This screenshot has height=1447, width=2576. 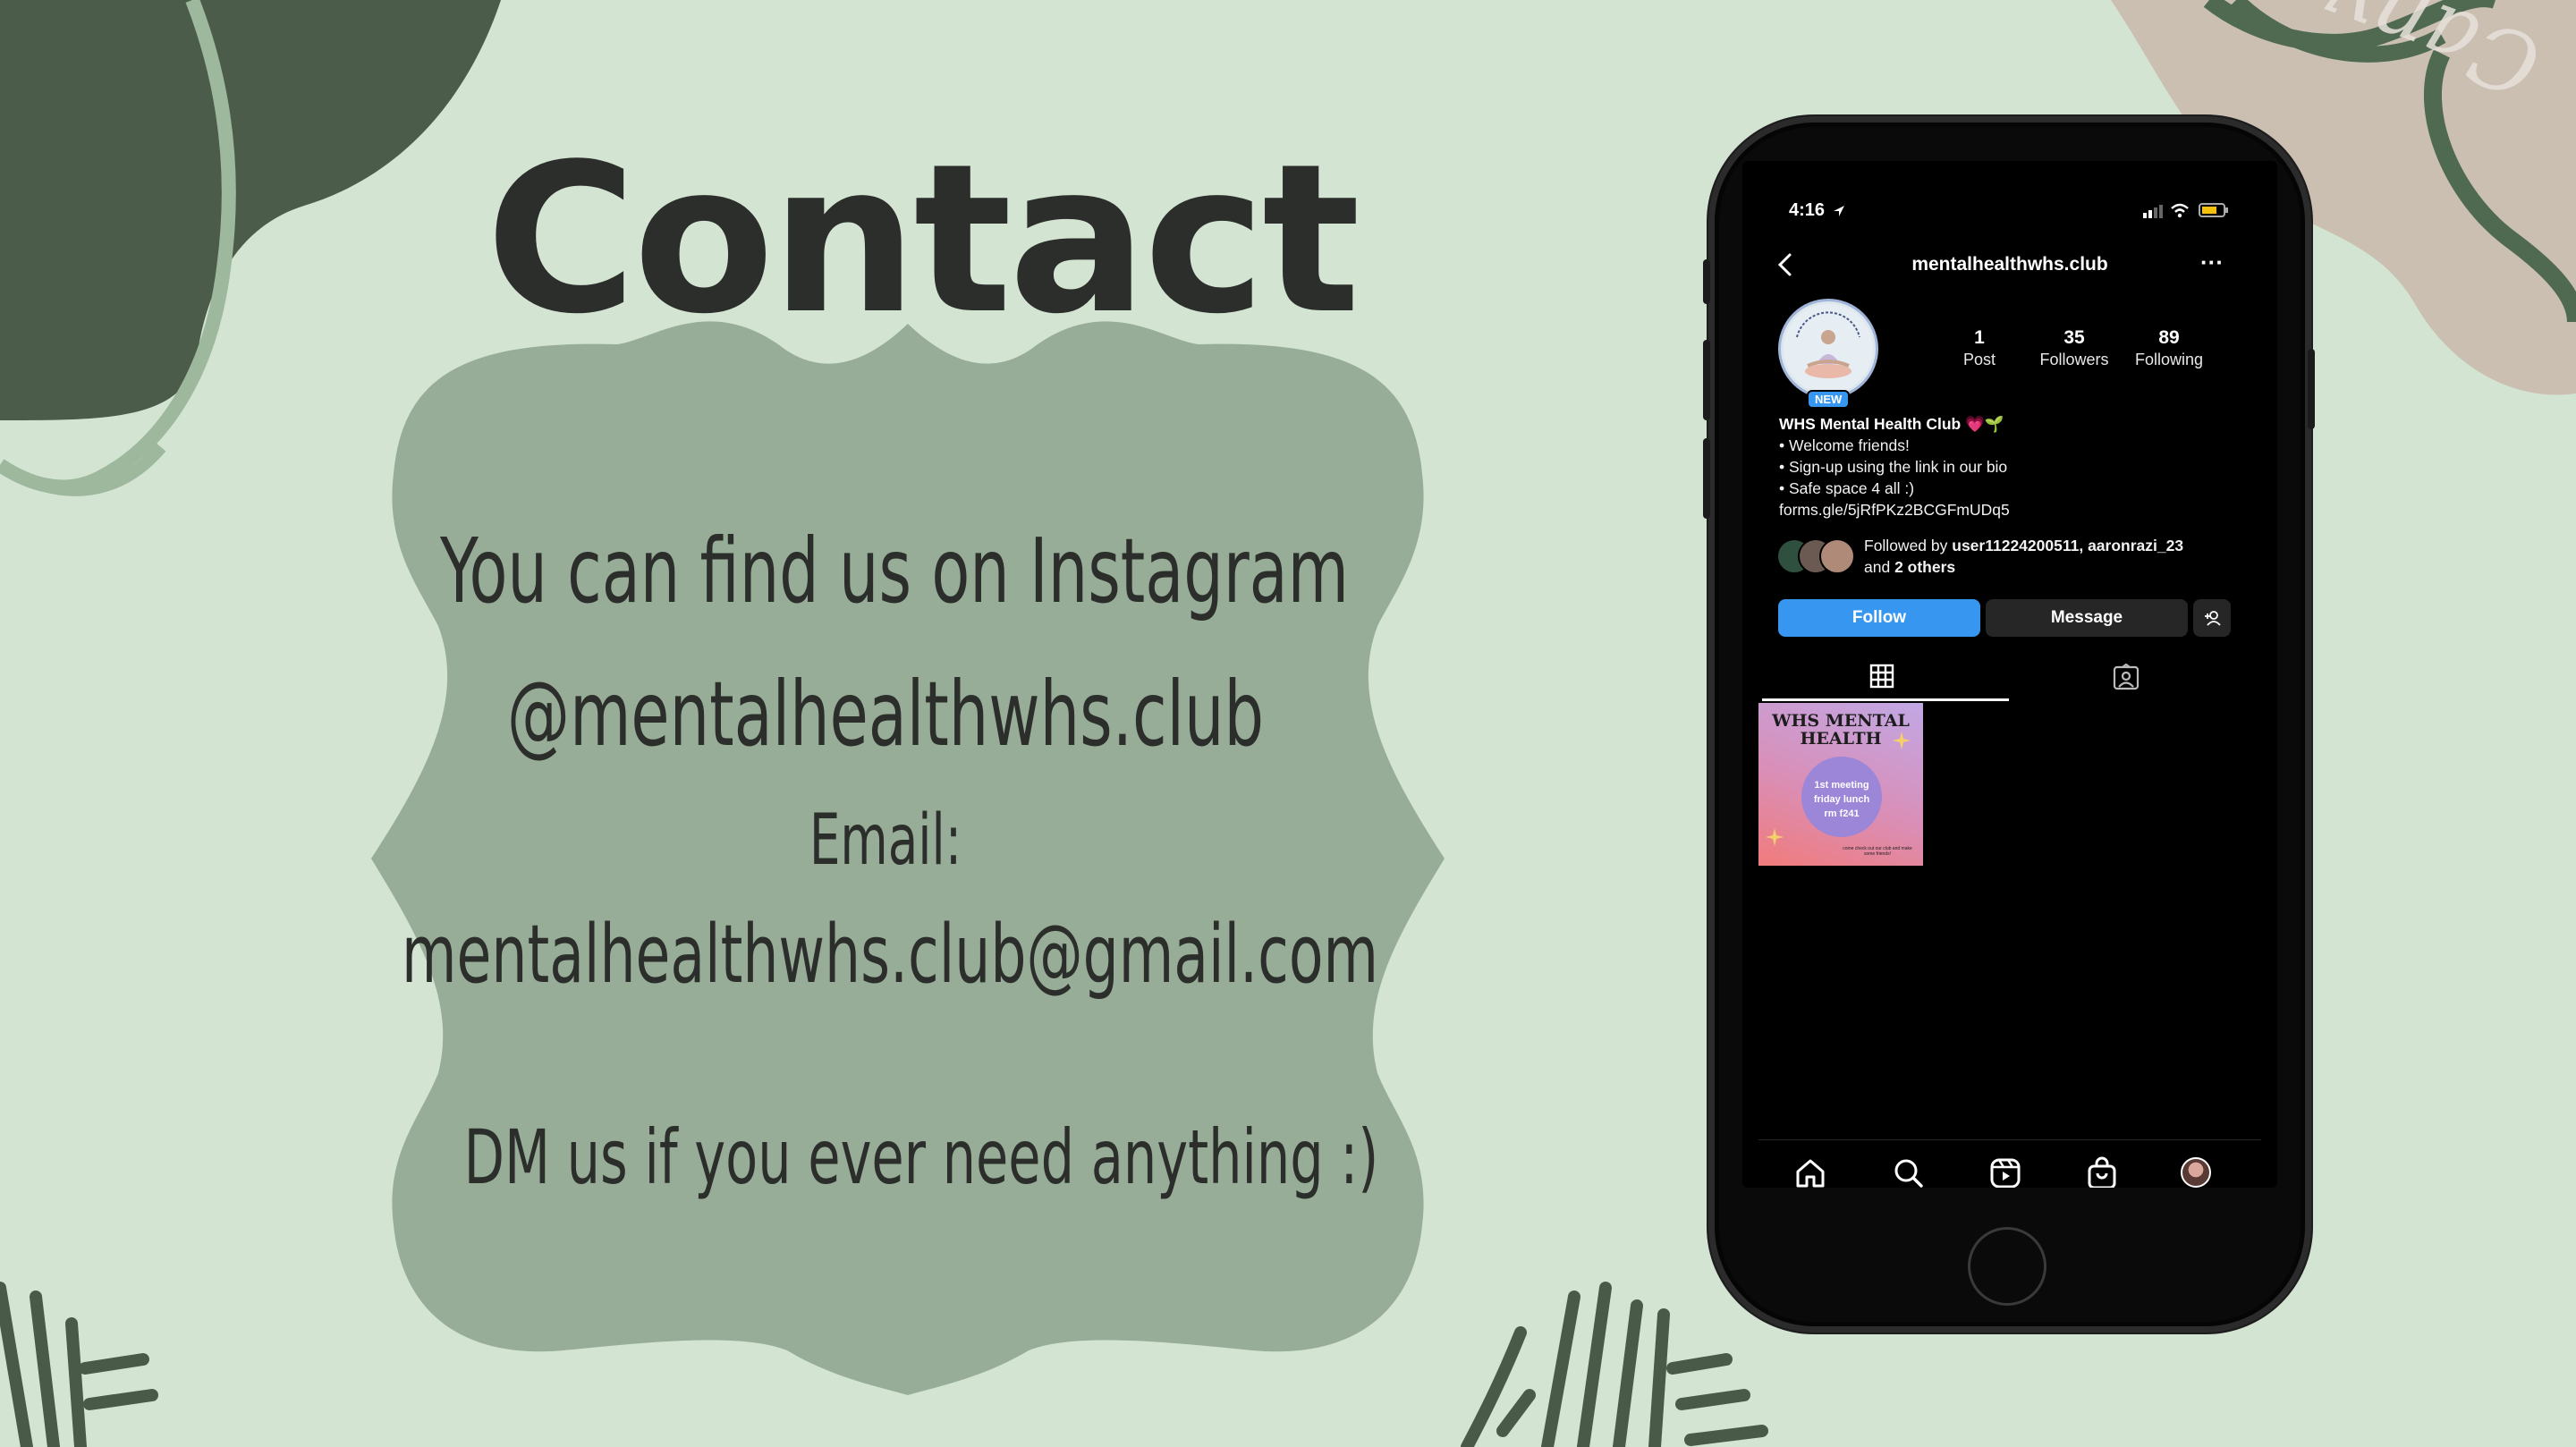 I want to click on new-badge: NEW, so click(x=1829, y=399).